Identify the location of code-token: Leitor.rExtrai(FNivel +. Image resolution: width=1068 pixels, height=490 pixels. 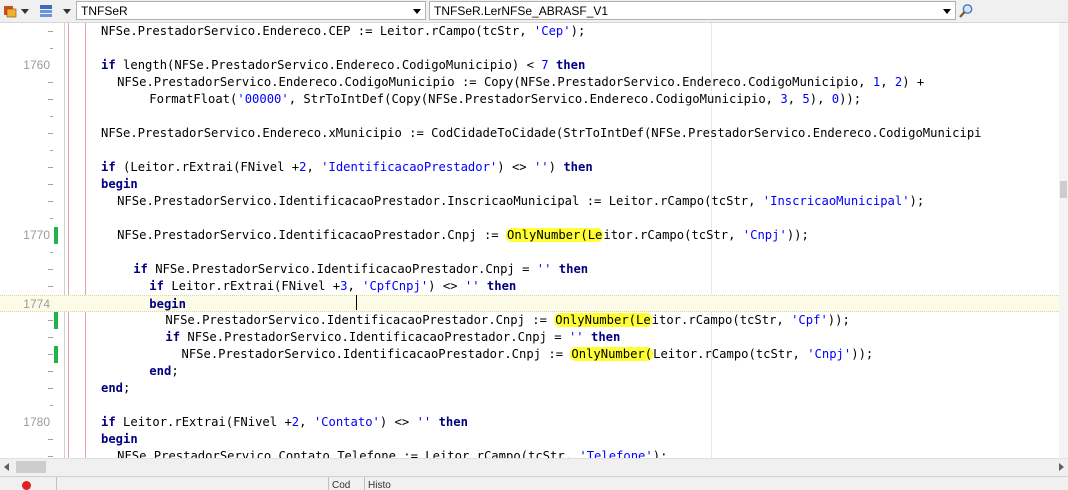
(203, 422).